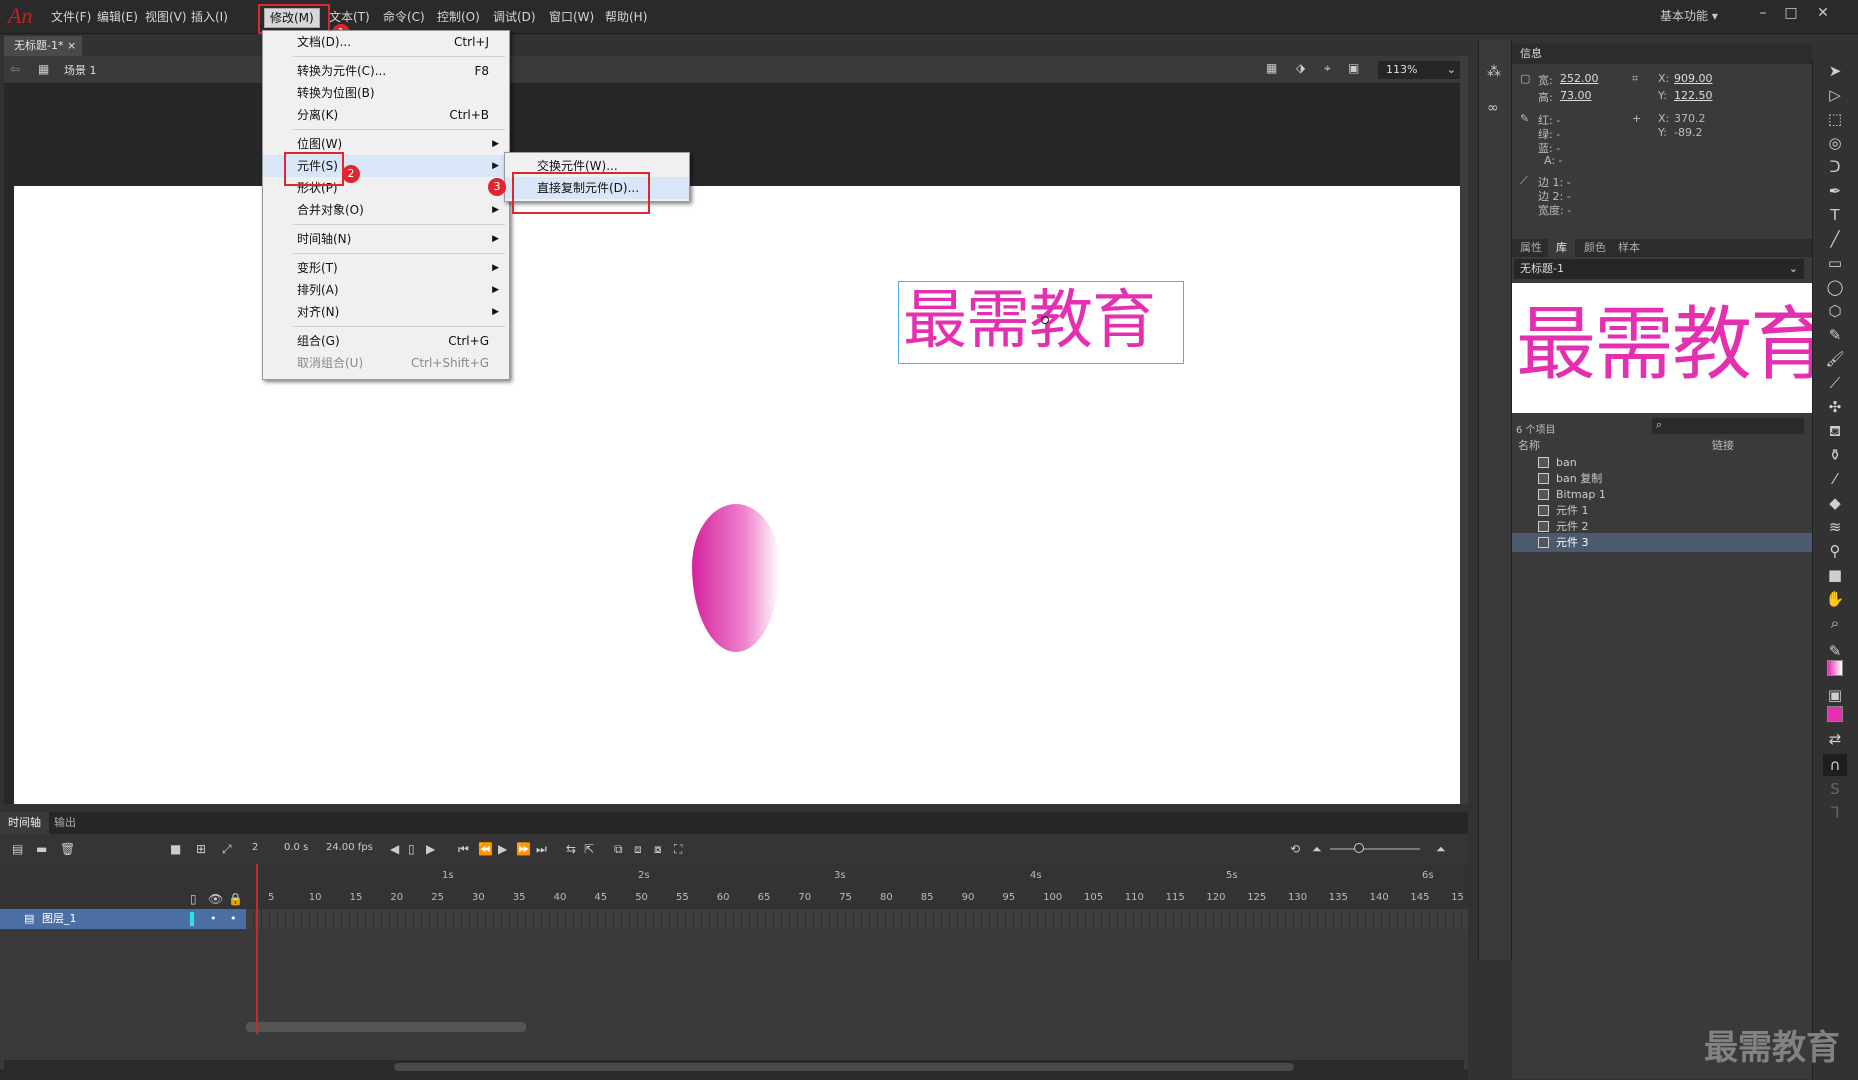  Describe the element at coordinates (257, 949) in the screenshot. I see `playhead` at that location.